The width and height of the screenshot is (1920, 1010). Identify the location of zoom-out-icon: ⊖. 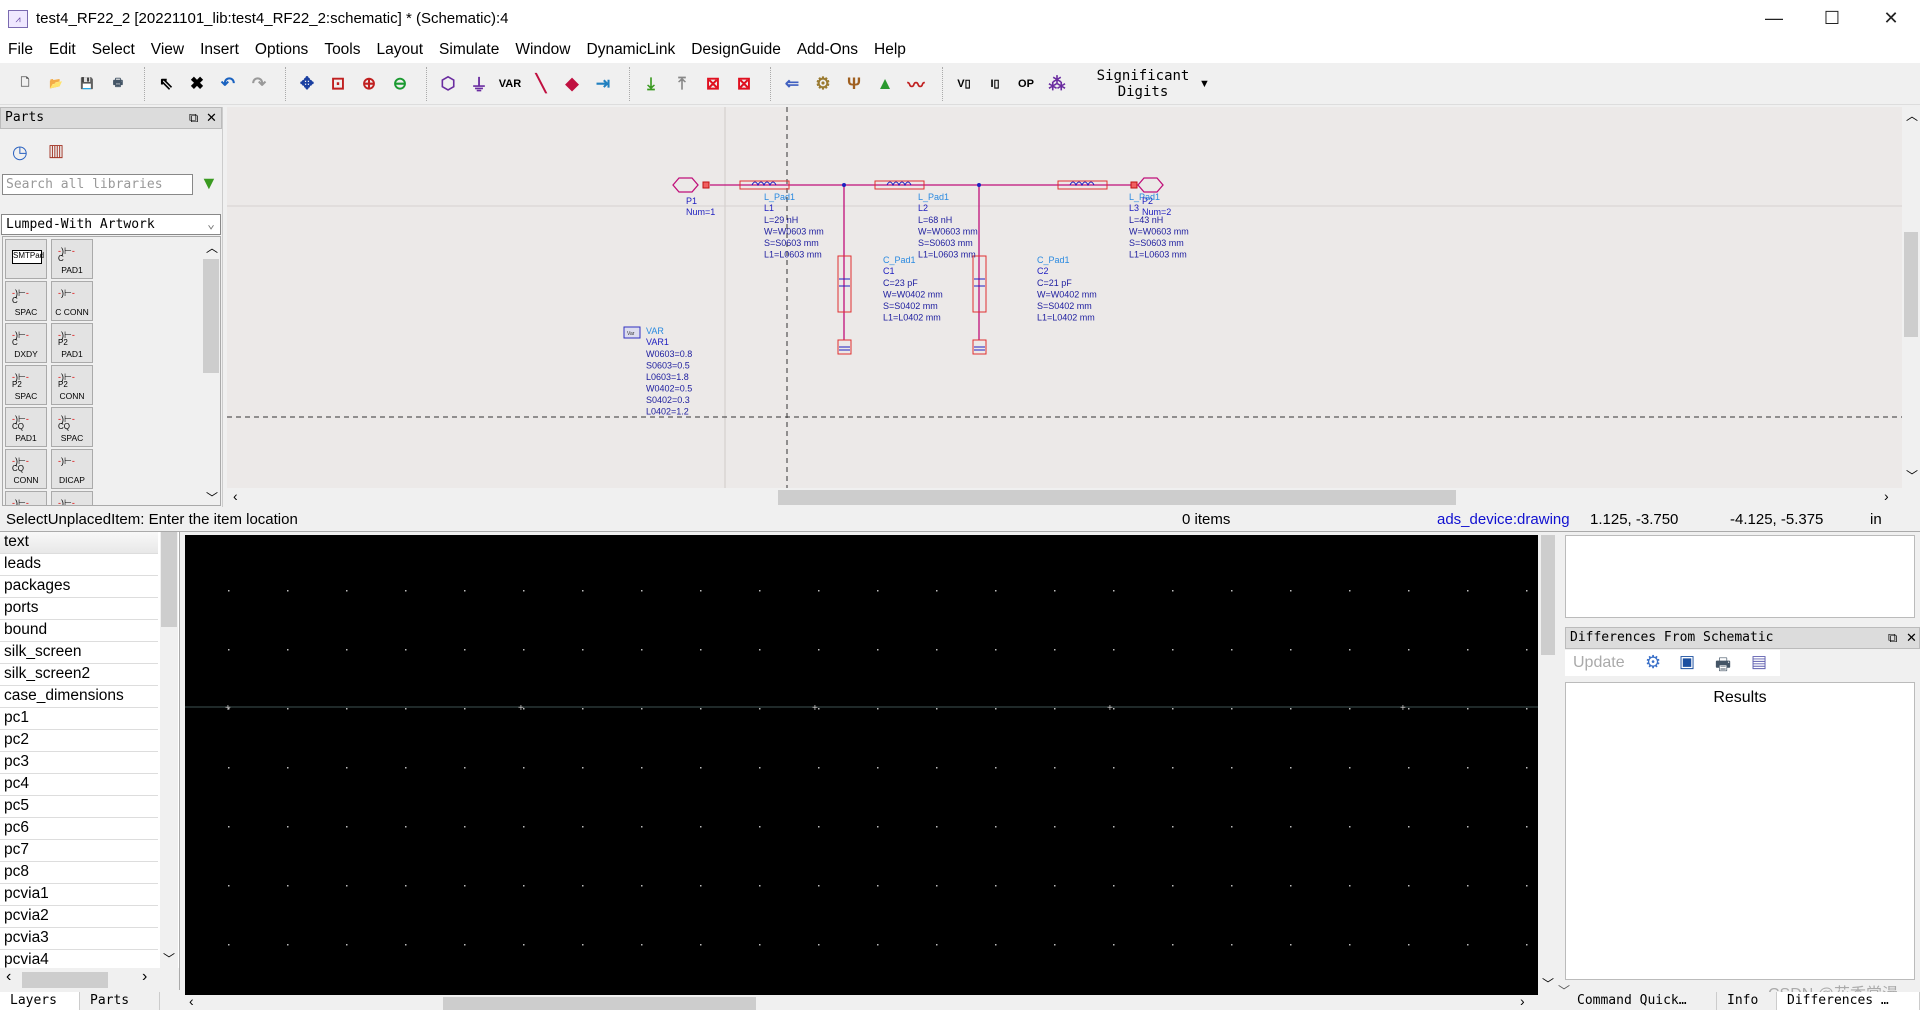
(400, 84).